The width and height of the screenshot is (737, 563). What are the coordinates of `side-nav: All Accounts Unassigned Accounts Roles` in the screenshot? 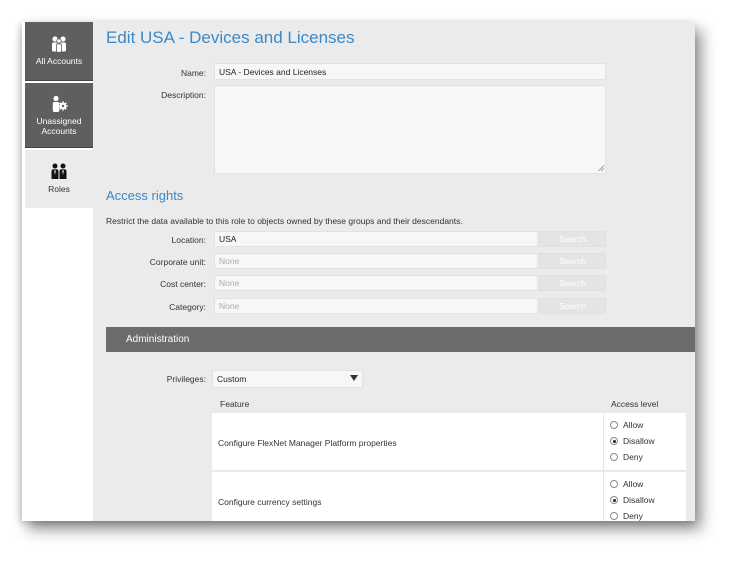 It's located at (57, 271).